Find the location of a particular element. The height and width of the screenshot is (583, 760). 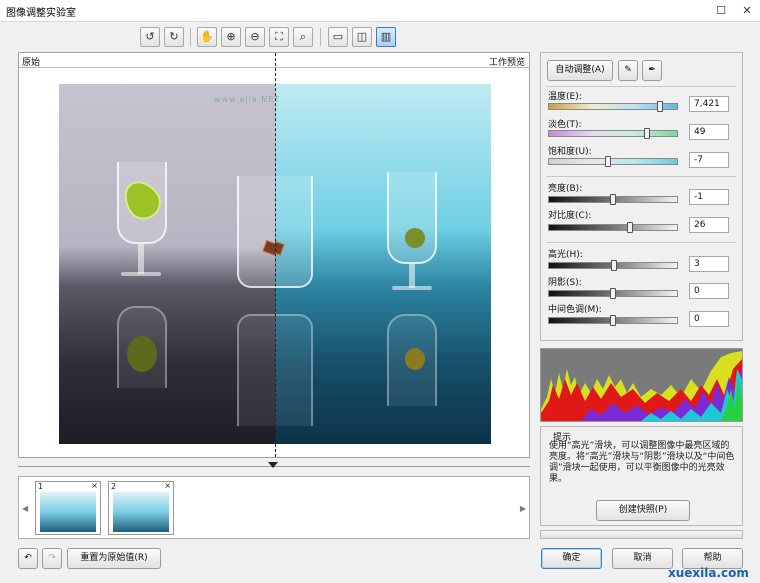

ok-button: 确定 is located at coordinates (571, 558).